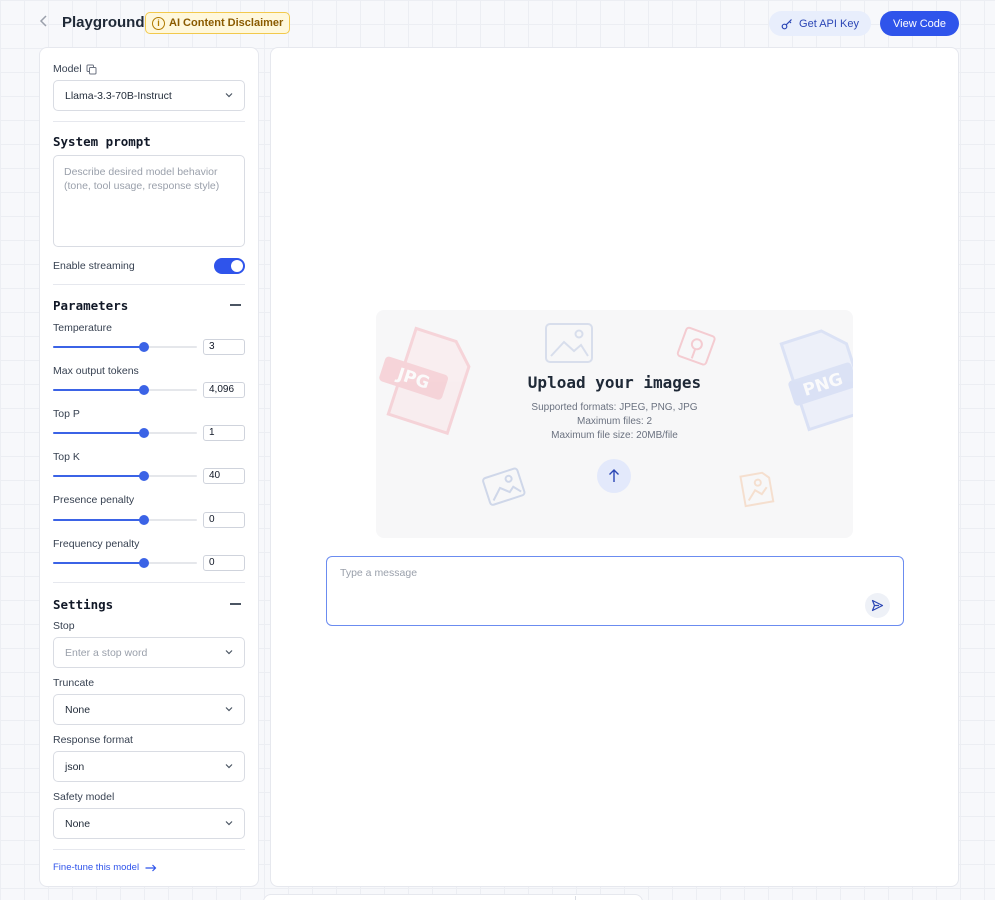  I want to click on param-label: Top K, so click(66, 457).